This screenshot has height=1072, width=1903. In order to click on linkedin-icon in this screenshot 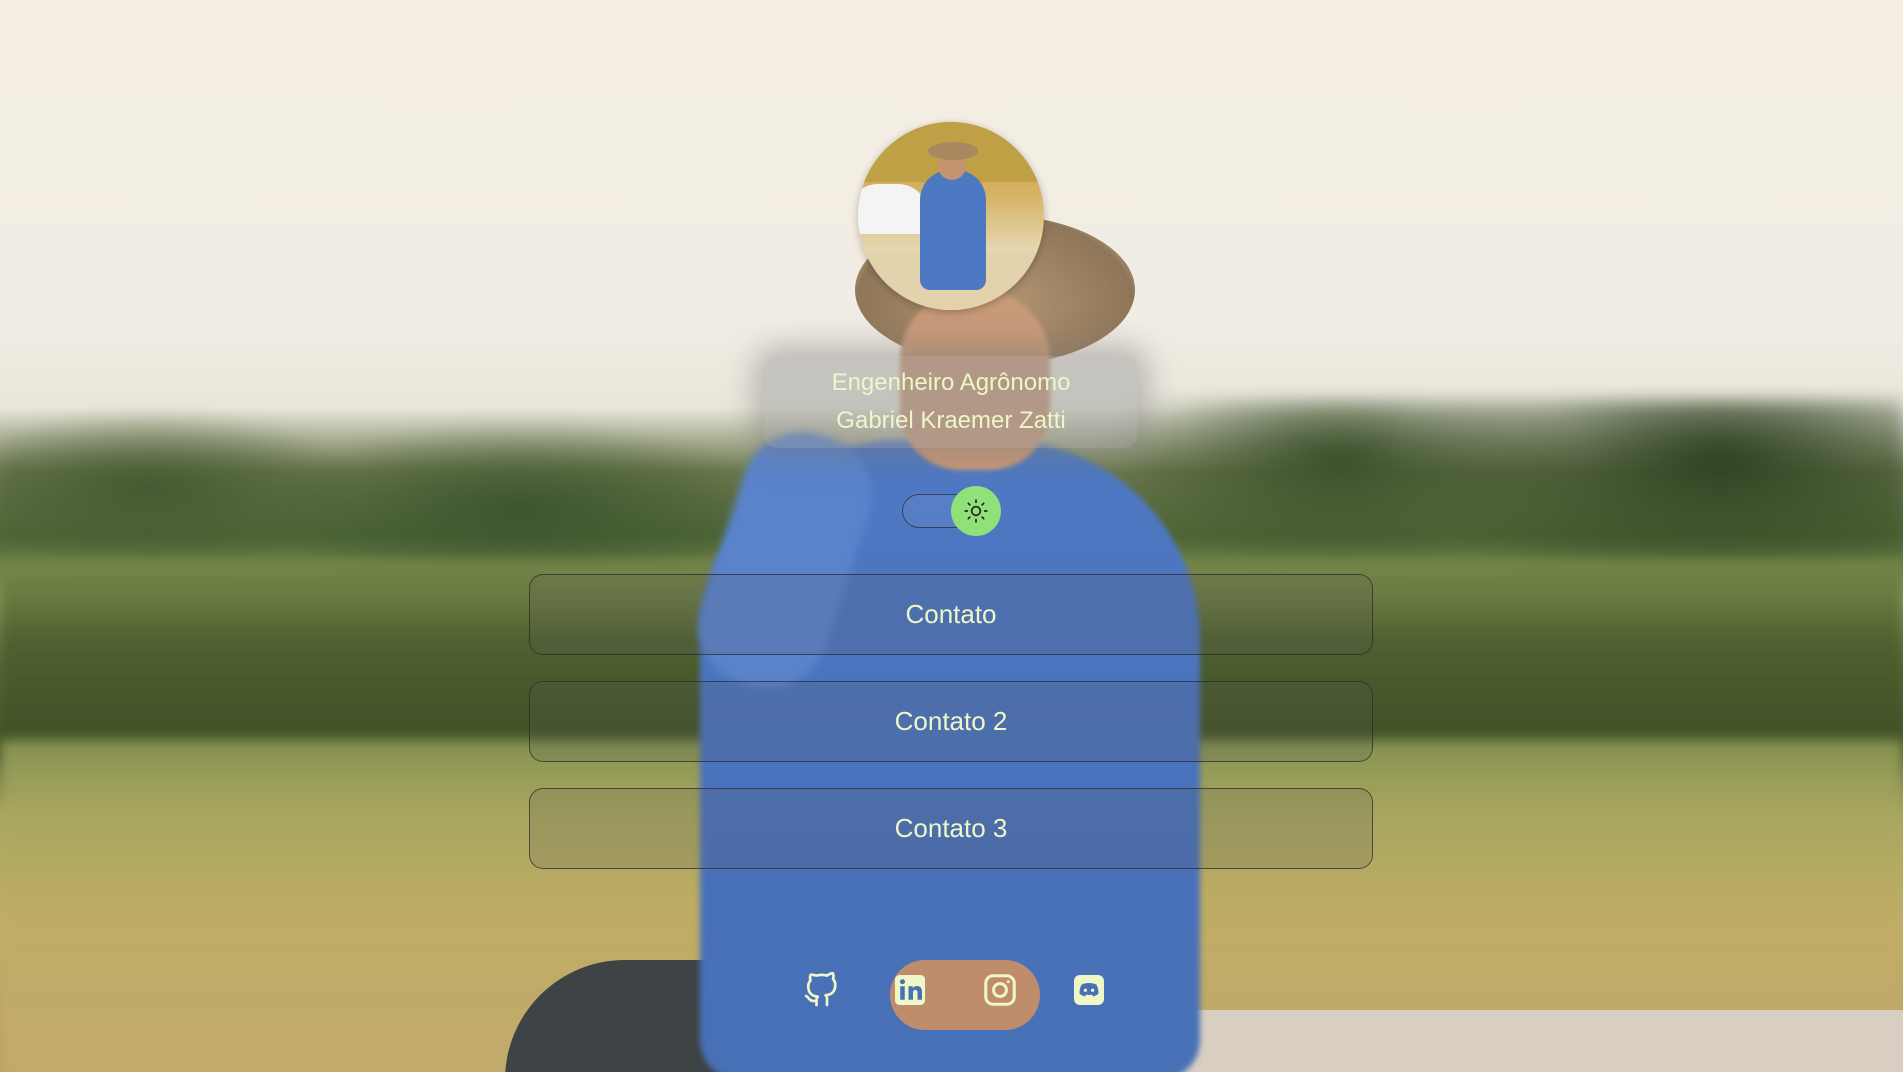, I will do `click(910, 990)`.